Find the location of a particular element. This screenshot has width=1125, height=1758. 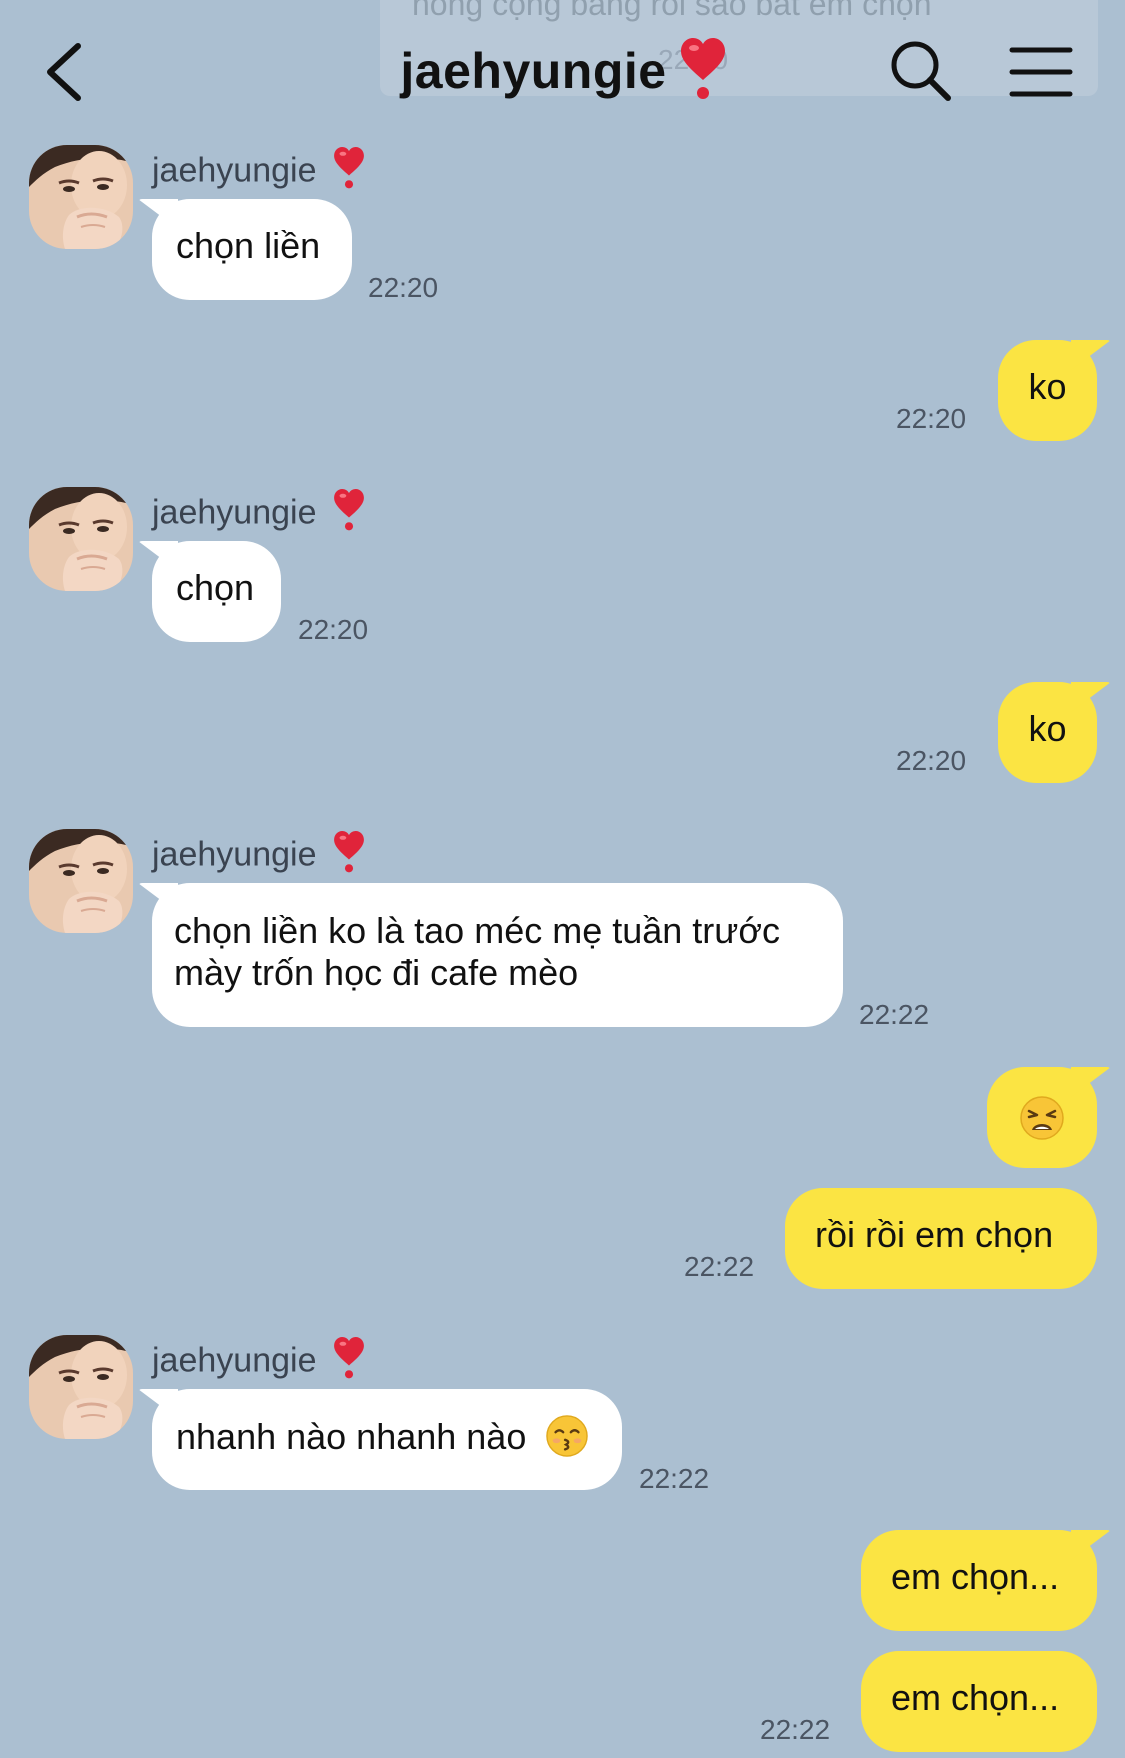

chat-title-text: jaehyungie is located at coordinates (533, 71).